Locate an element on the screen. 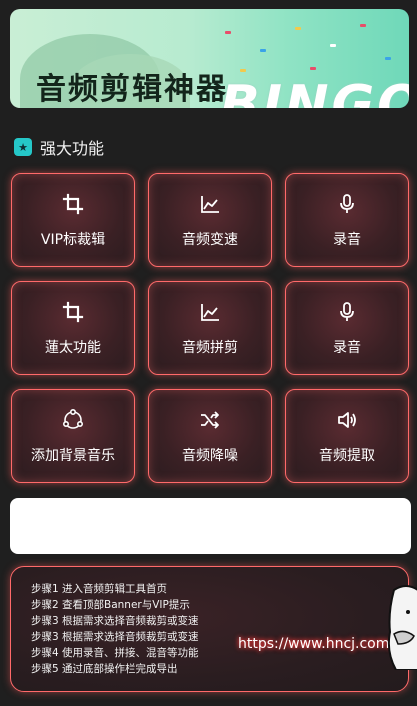 The image size is (417, 706). section-header: ★ 强大功能 is located at coordinates (59, 147).